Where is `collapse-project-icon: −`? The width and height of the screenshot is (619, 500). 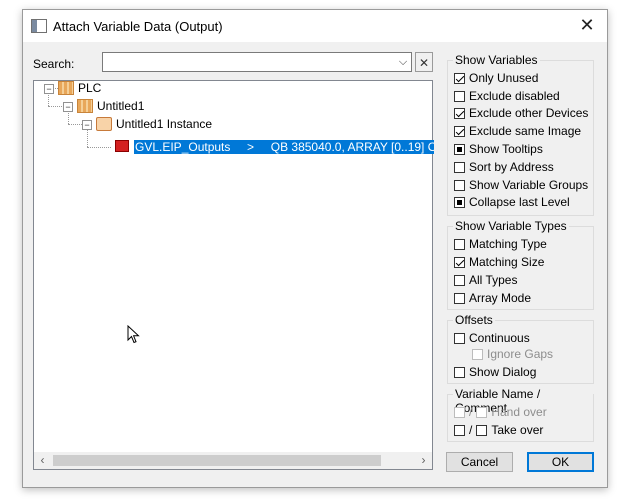
collapse-project-icon: − is located at coordinates (68, 107).